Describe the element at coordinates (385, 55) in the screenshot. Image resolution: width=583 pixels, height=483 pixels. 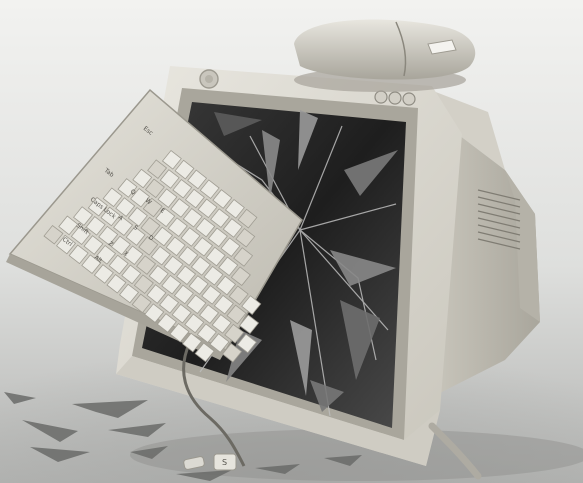
I see `computer-mouse` at that location.